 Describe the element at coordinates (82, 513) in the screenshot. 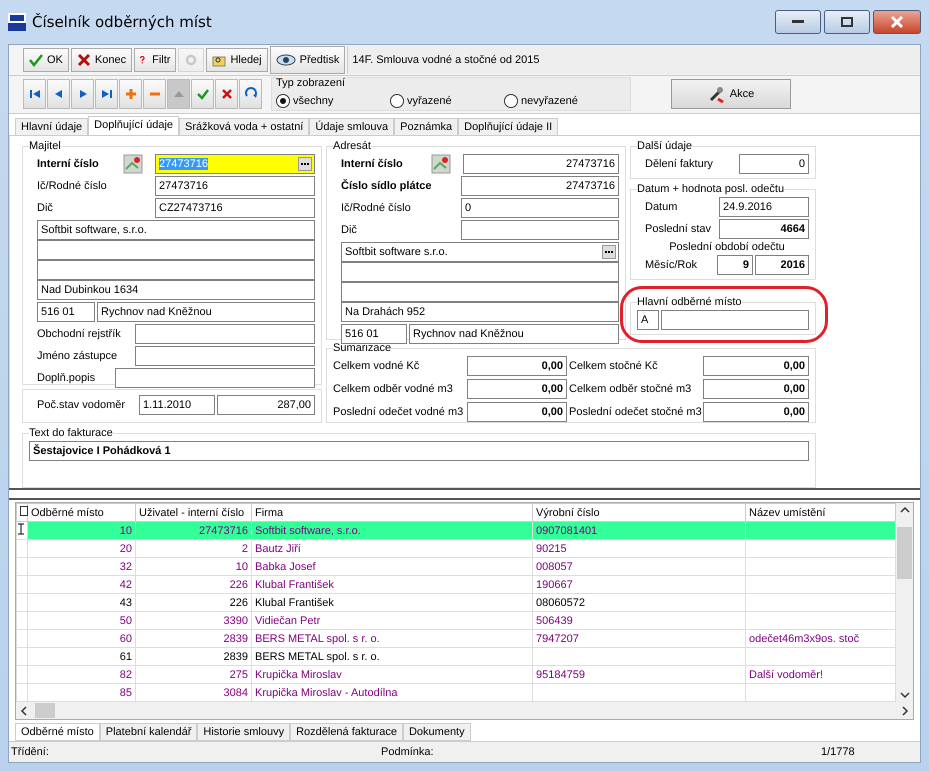

I see `column-header: Odběrné místo` at that location.